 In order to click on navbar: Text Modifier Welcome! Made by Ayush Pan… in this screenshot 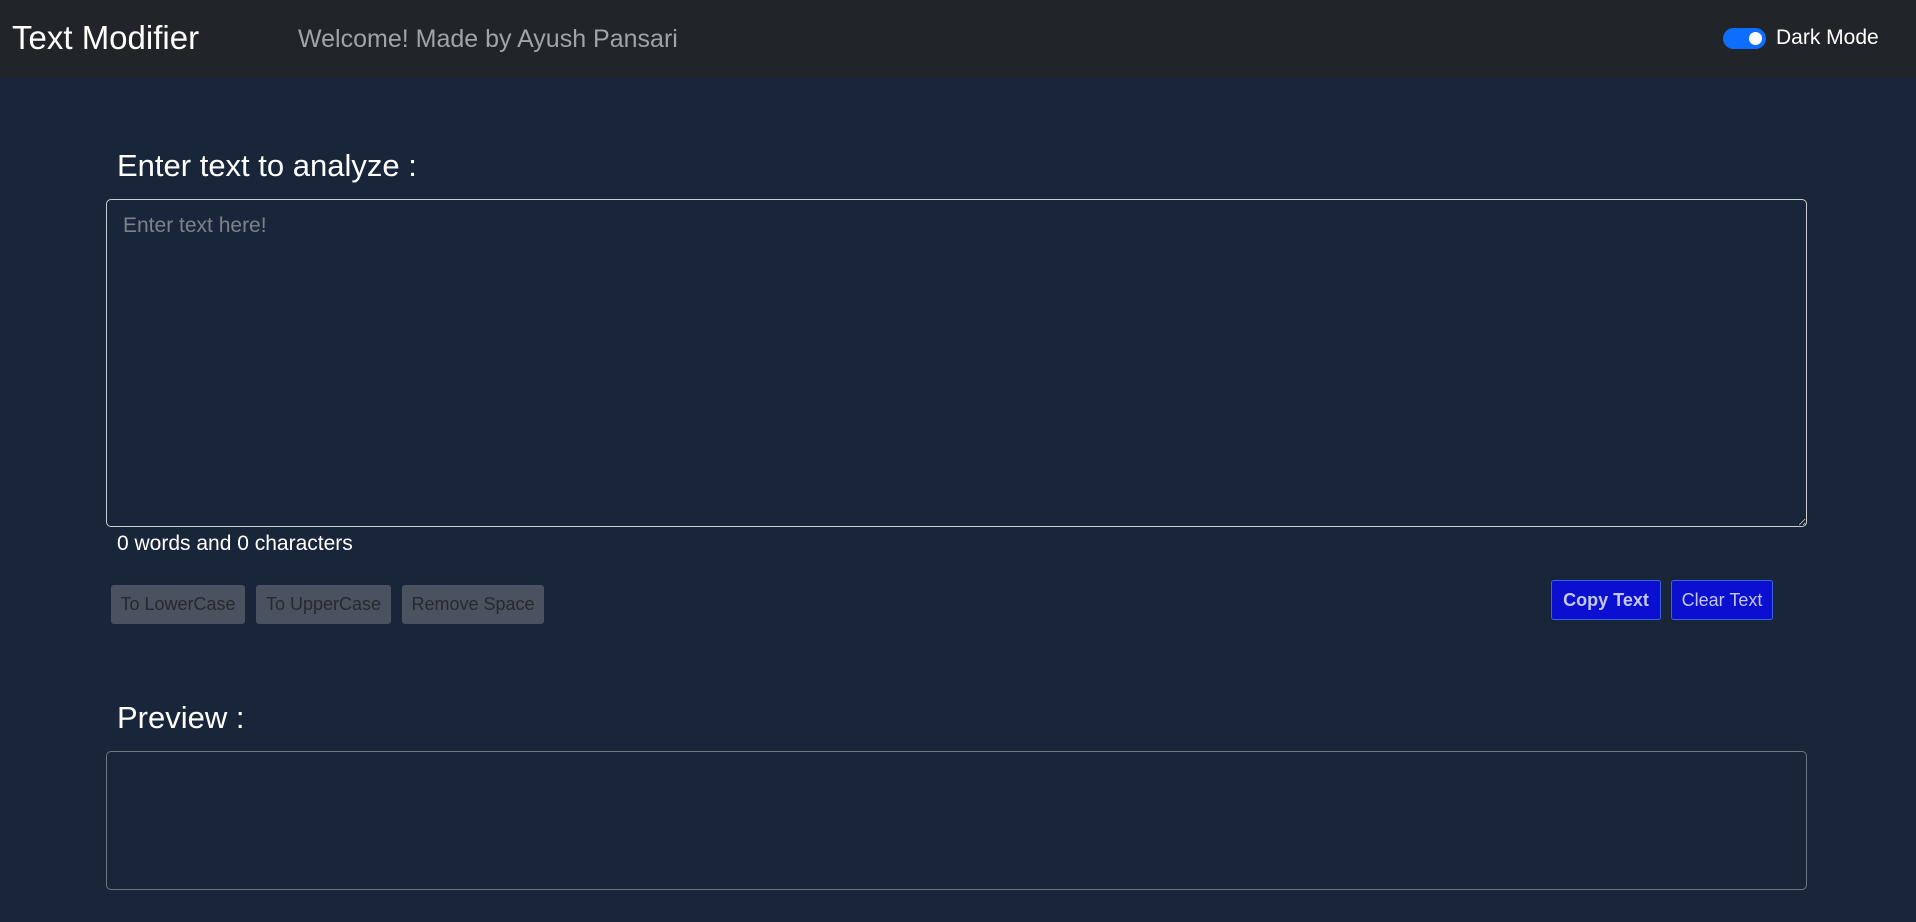, I will do `click(958, 39)`.